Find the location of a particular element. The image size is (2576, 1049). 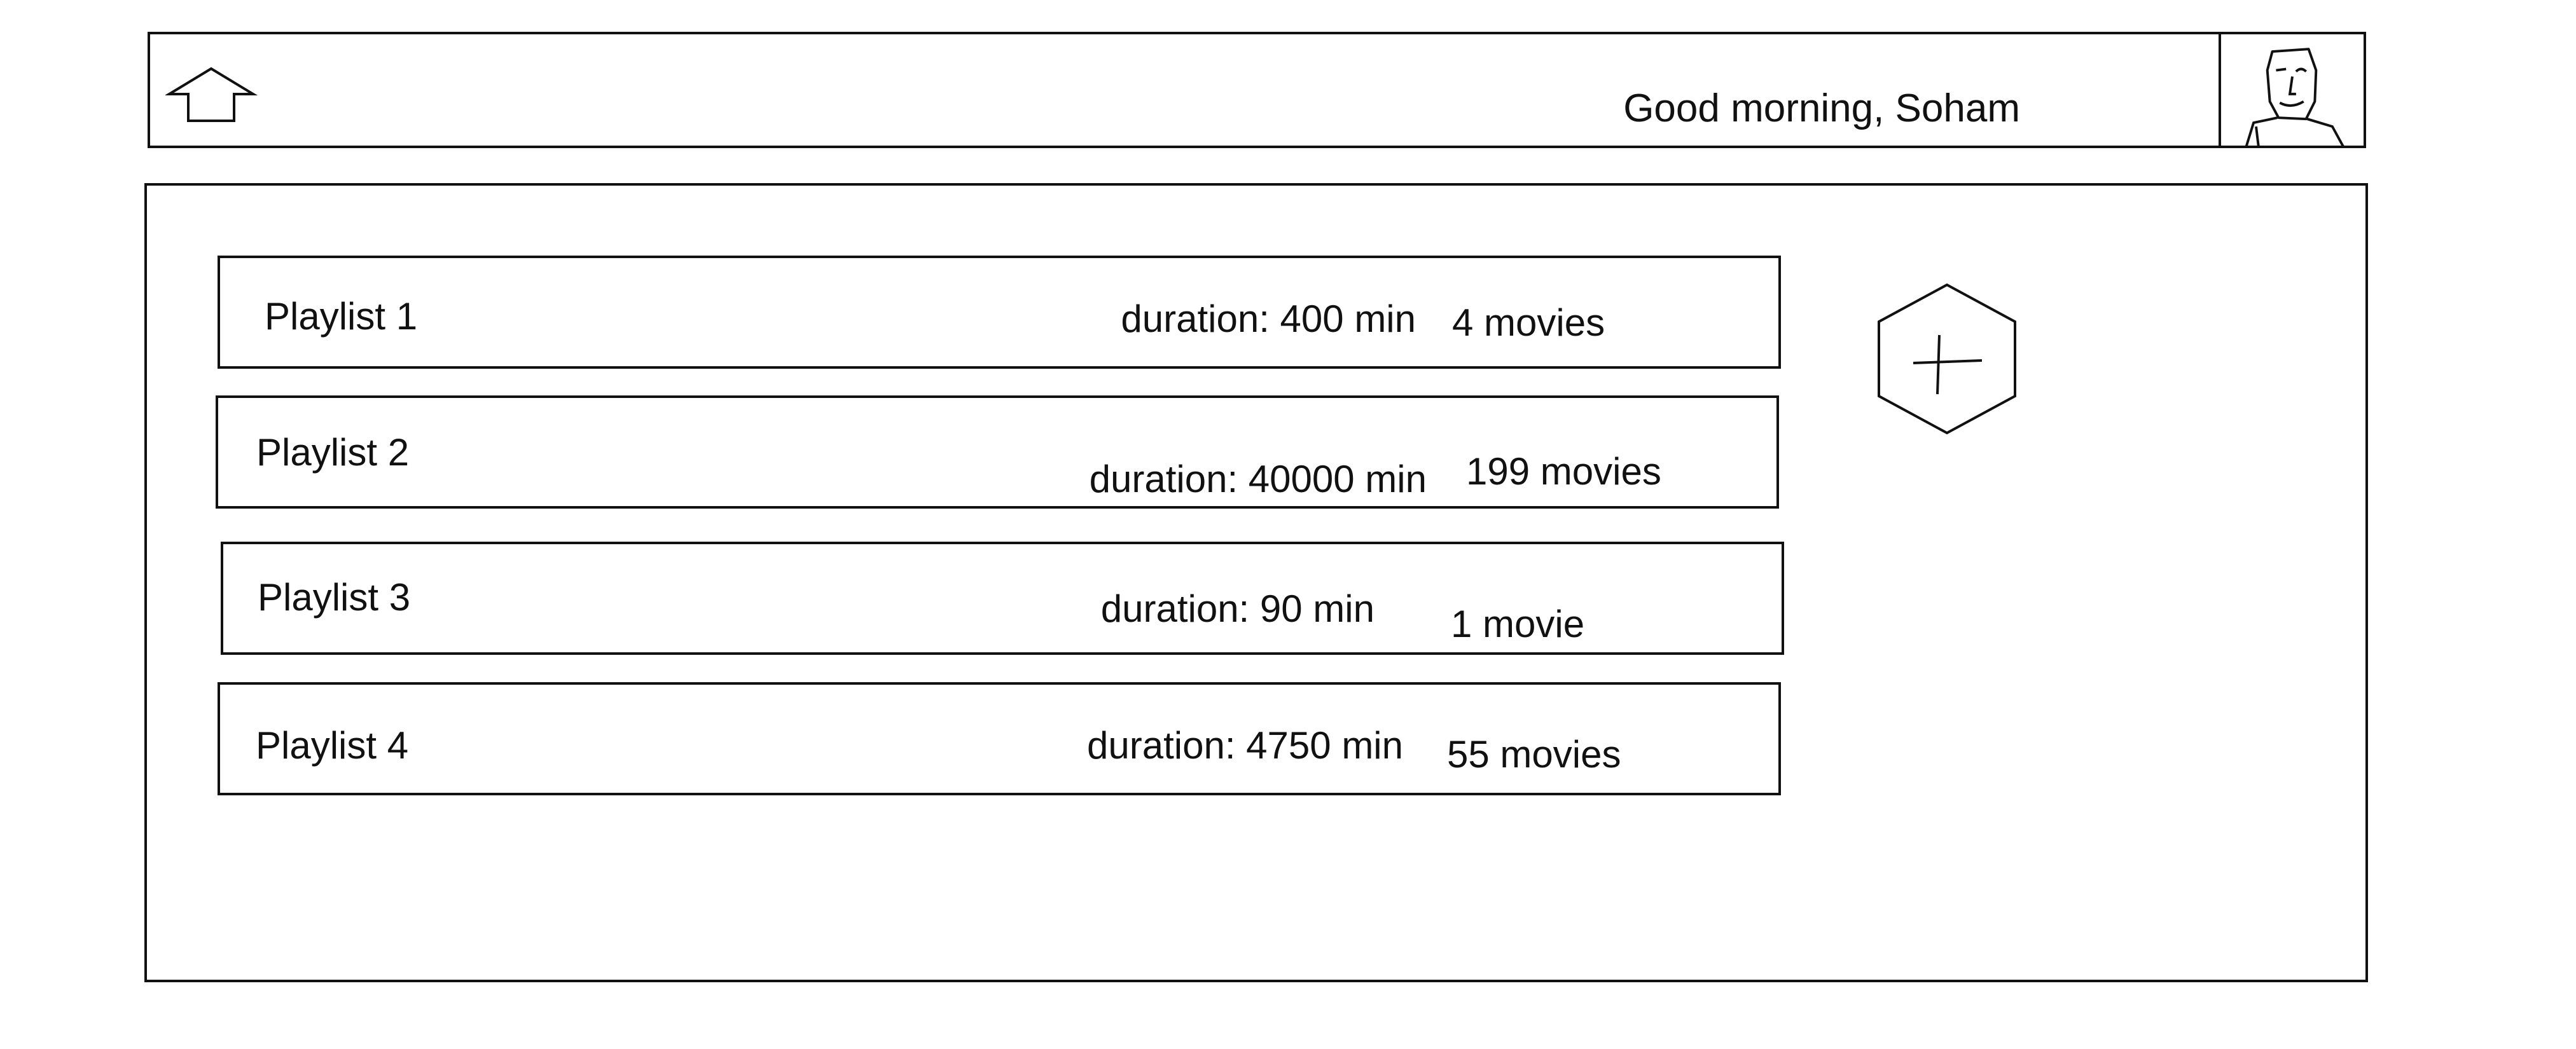

playlist-duration: duration: 40000 min is located at coordinates (1258, 479).